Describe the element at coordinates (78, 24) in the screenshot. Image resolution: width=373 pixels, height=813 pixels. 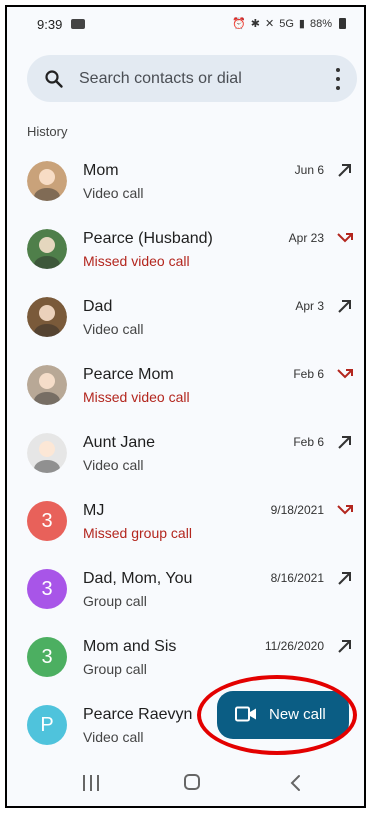
I see `notification-icon` at that location.